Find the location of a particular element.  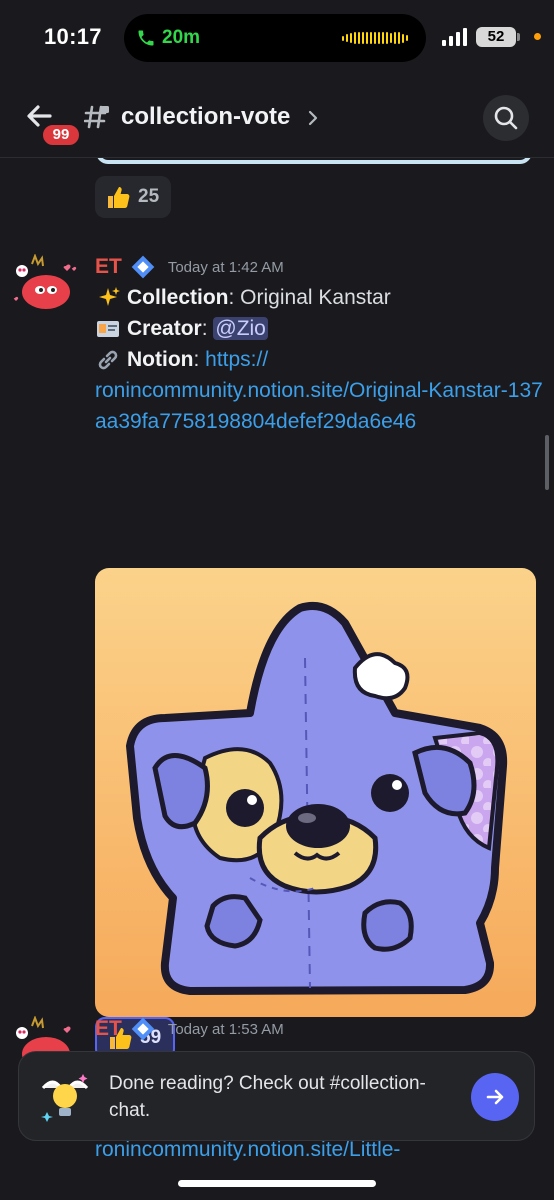

notion-label: Notion is located at coordinates (160, 359).